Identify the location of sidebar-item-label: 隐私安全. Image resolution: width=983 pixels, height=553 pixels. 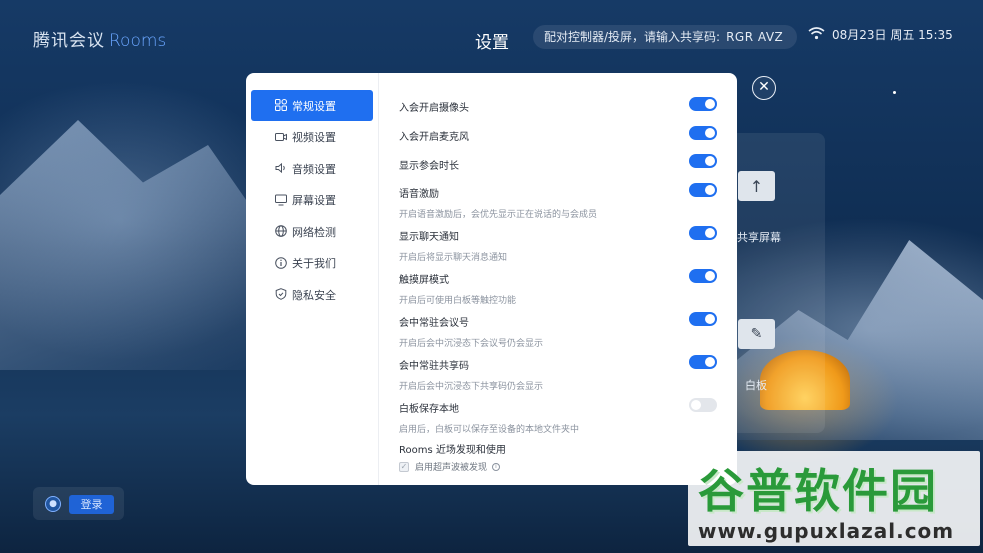
(314, 295).